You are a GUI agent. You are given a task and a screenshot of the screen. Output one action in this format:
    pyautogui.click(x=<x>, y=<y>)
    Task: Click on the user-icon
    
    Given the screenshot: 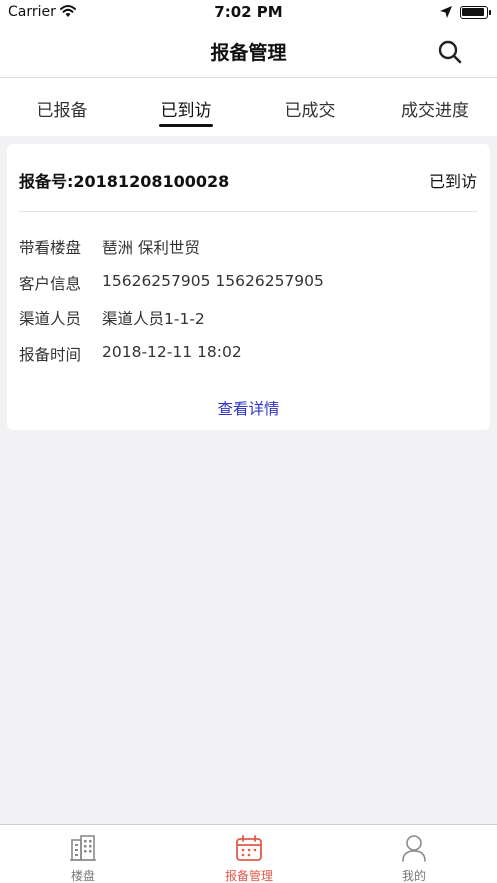 What is the action you would take?
    pyautogui.click(x=414, y=848)
    